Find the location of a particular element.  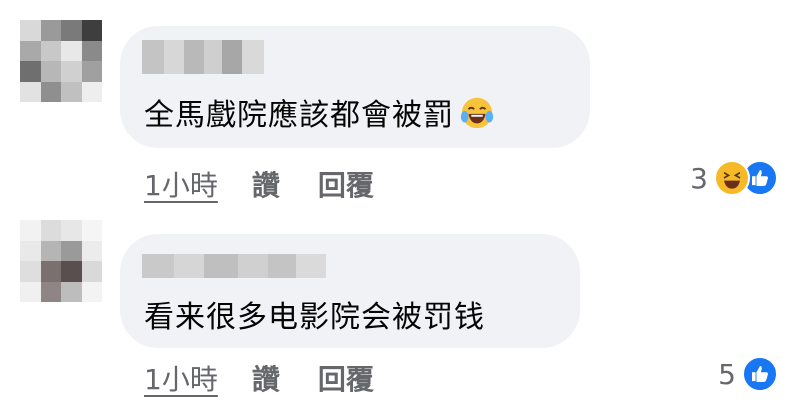

reaction-count: 3 is located at coordinates (699, 178).